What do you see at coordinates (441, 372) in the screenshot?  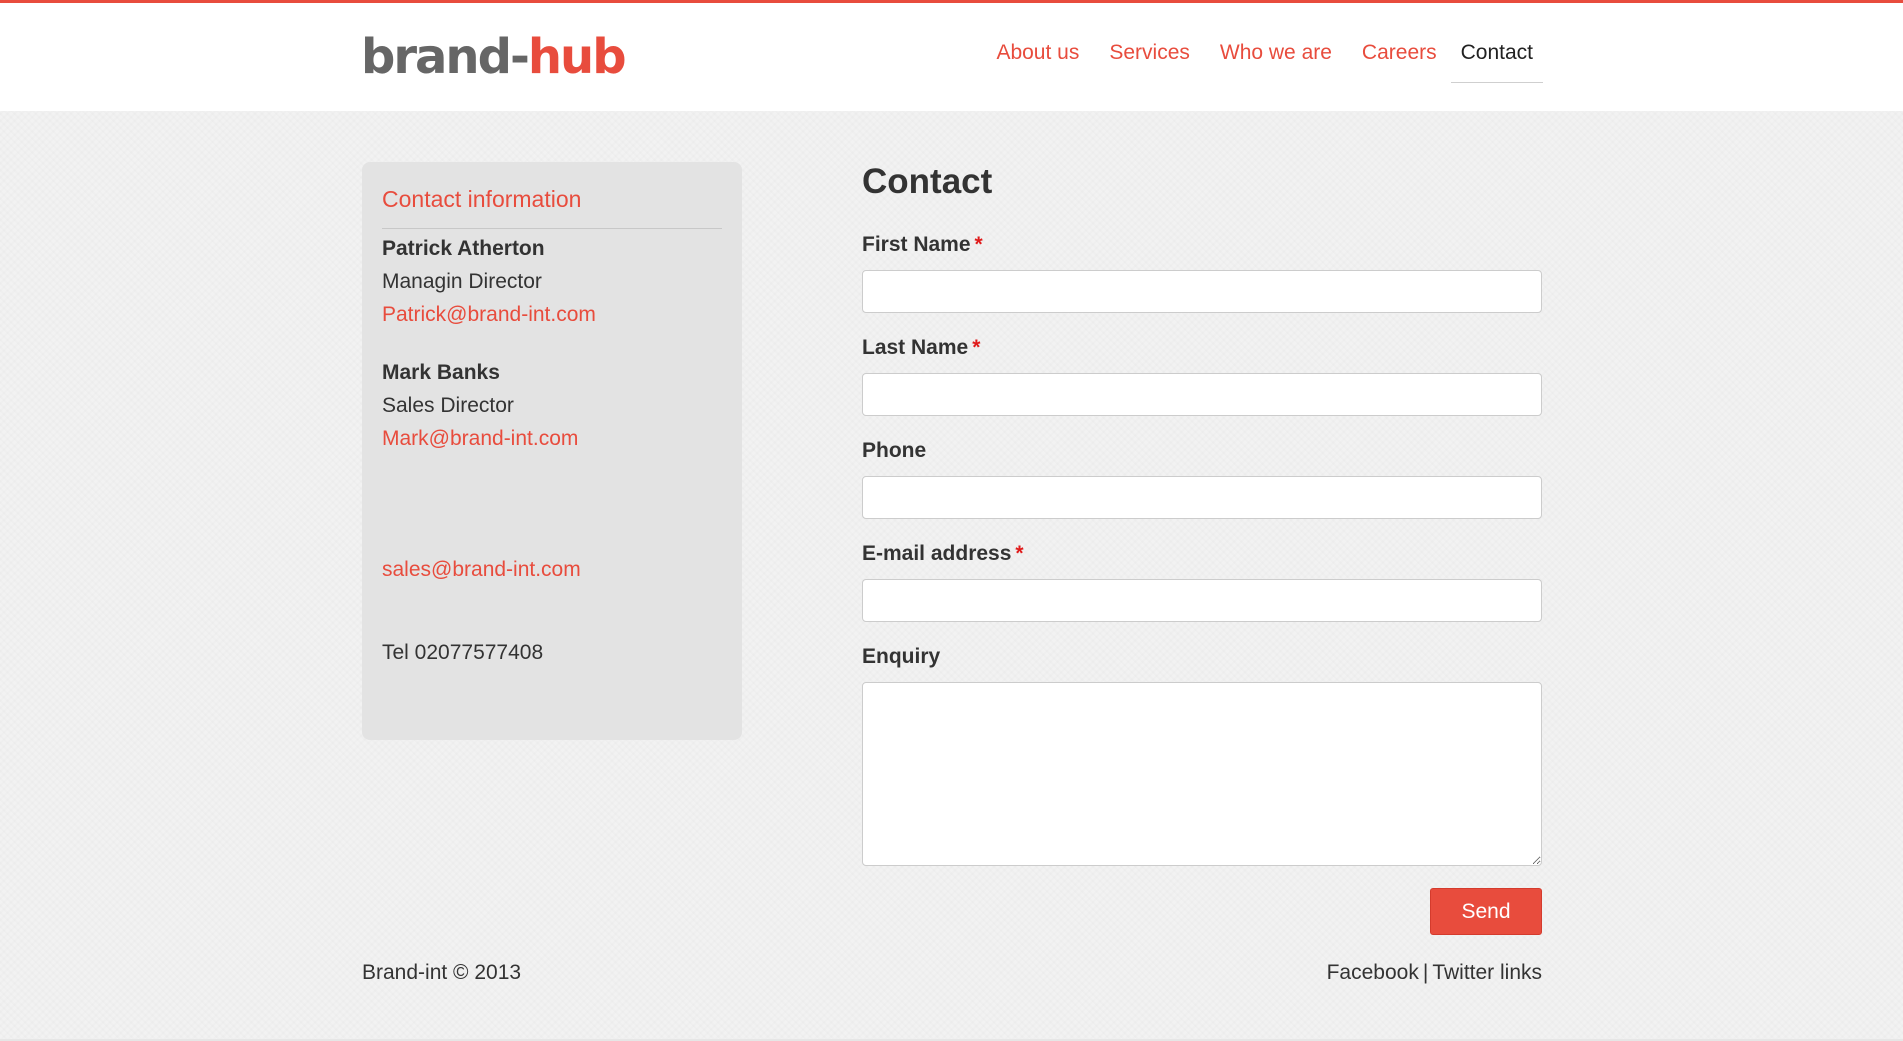 I see `contact-name: Mark Banks` at bounding box center [441, 372].